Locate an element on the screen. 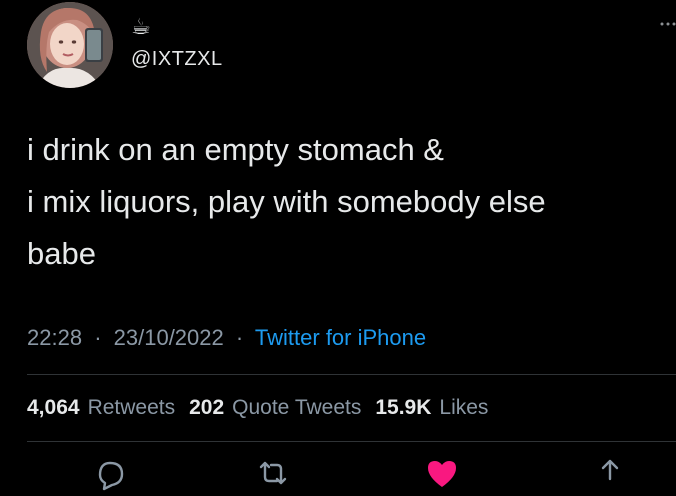 Image resolution: width=676 pixels, height=496 pixels. tweet-time: 22:28 is located at coordinates (54, 337).